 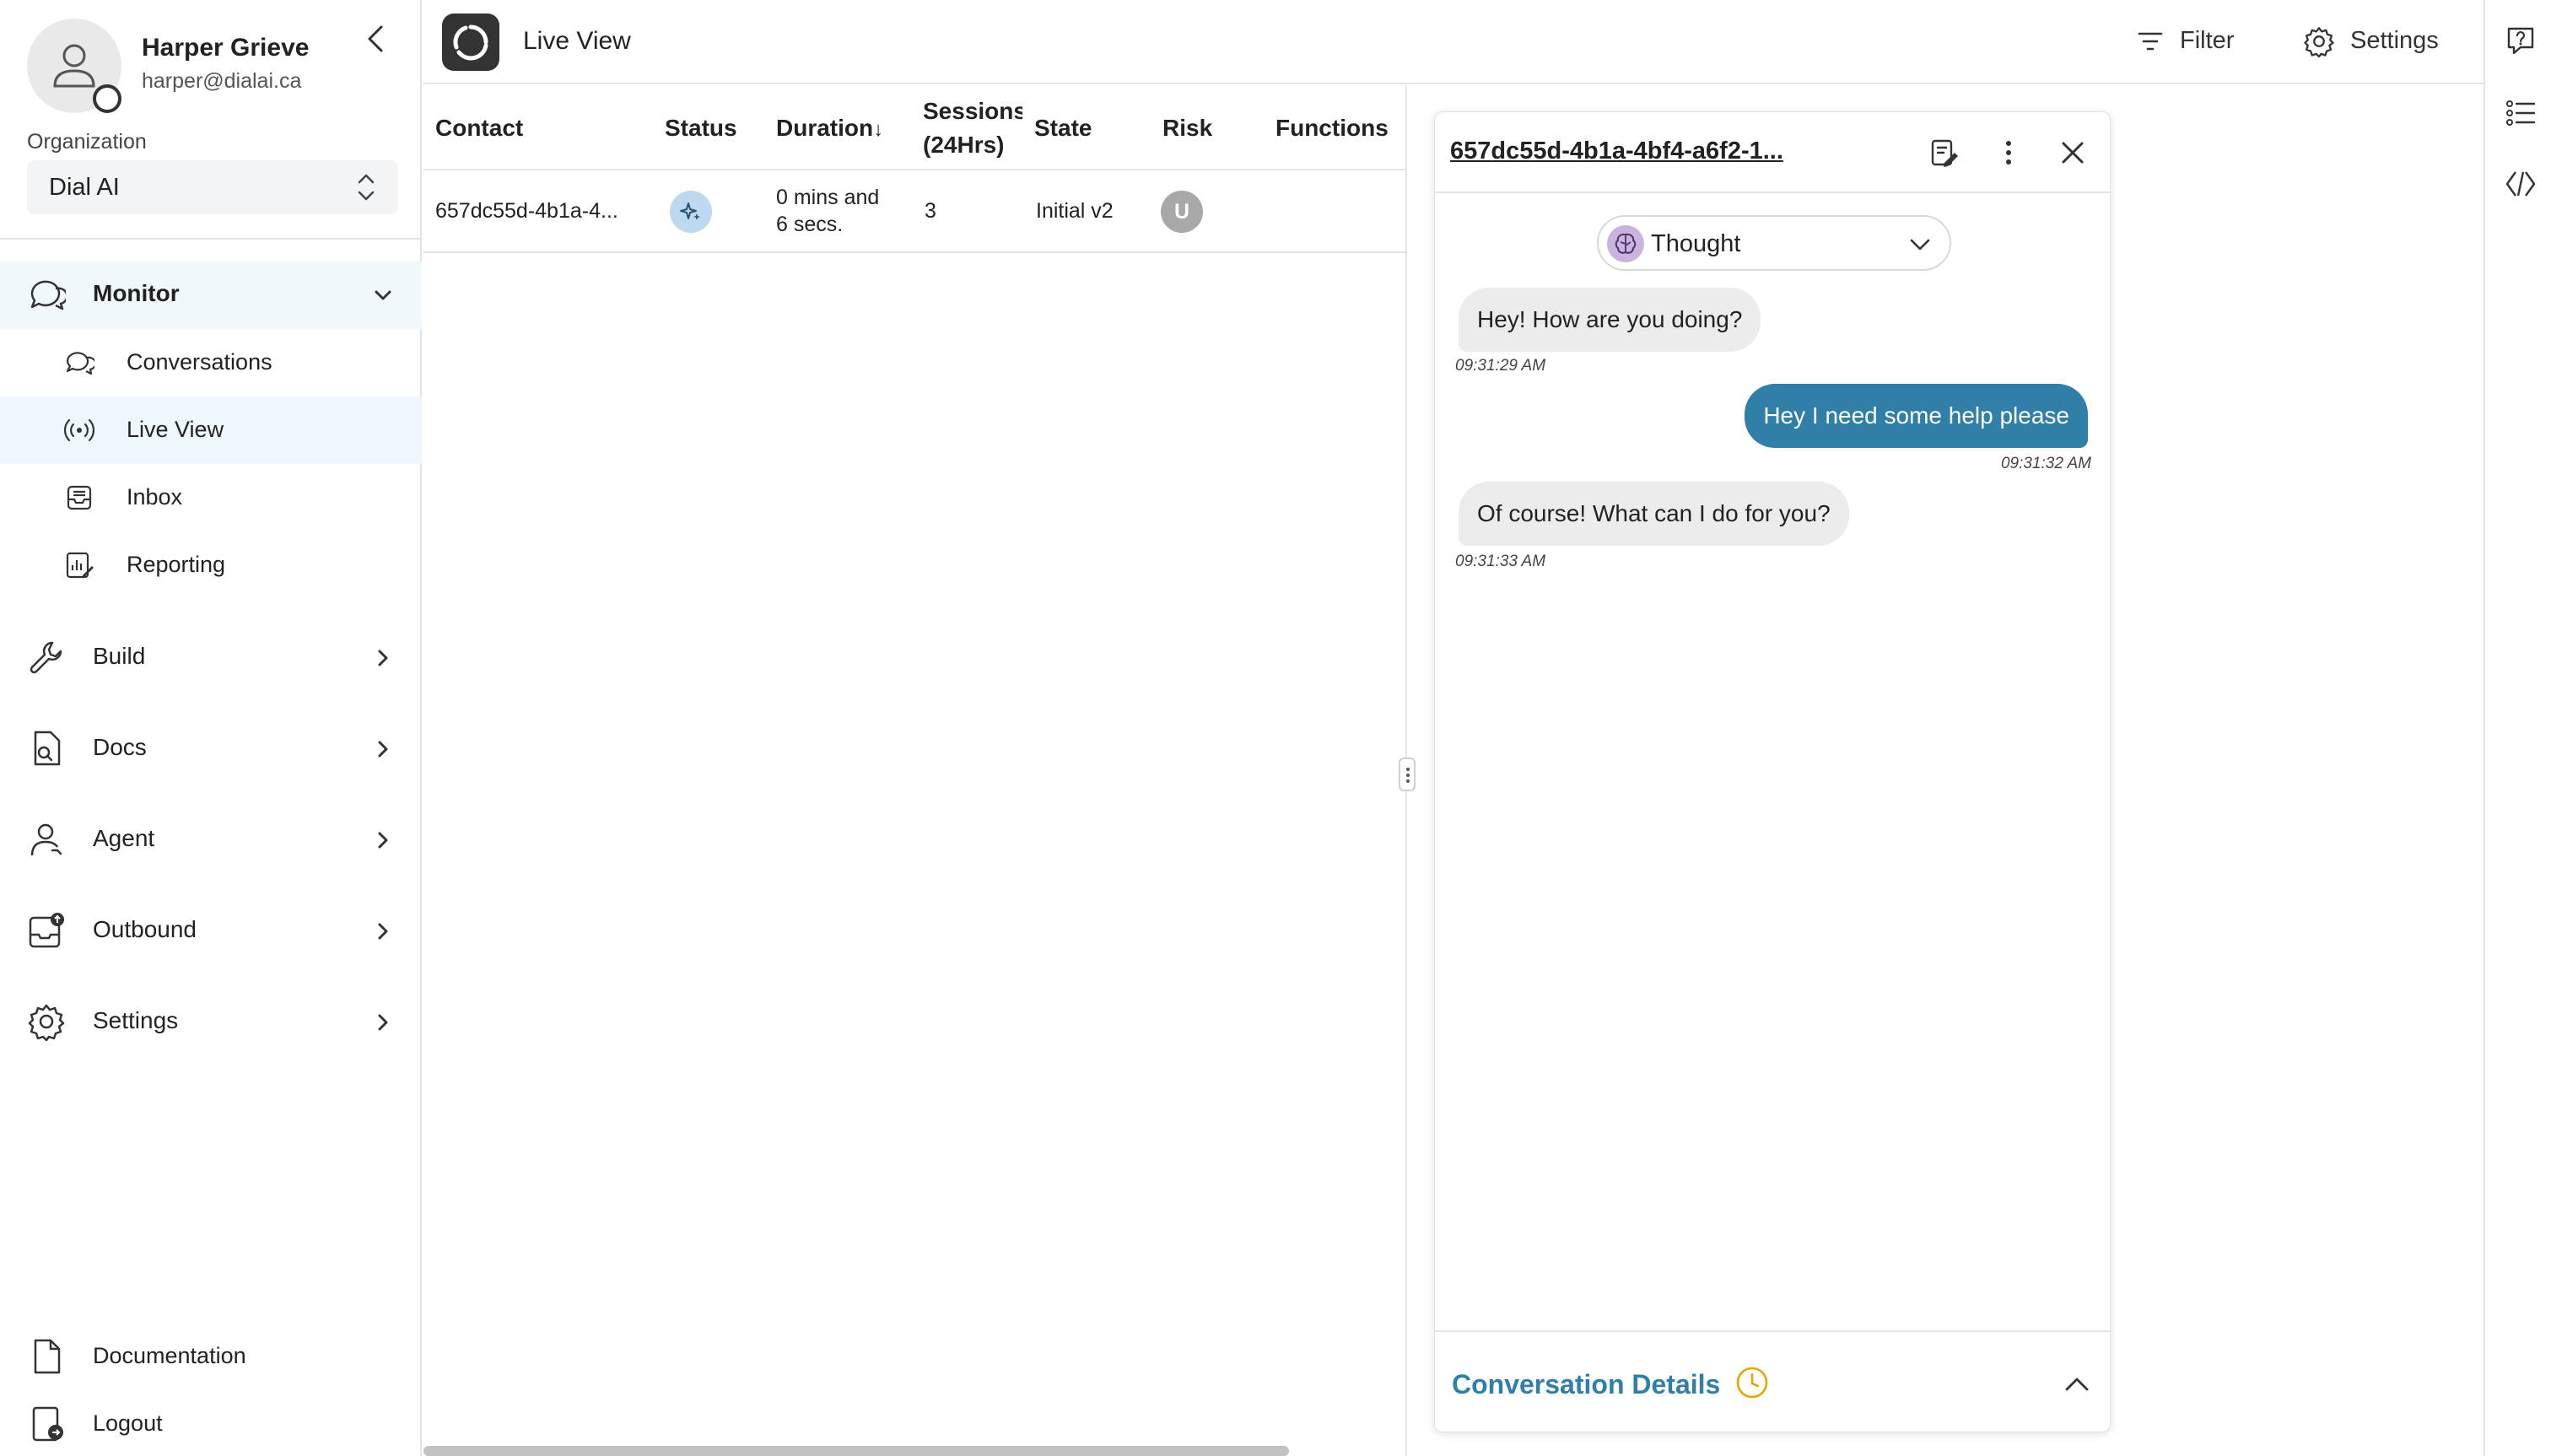 I want to click on conversation-details-label: Conversation Details, so click(x=1586, y=1384).